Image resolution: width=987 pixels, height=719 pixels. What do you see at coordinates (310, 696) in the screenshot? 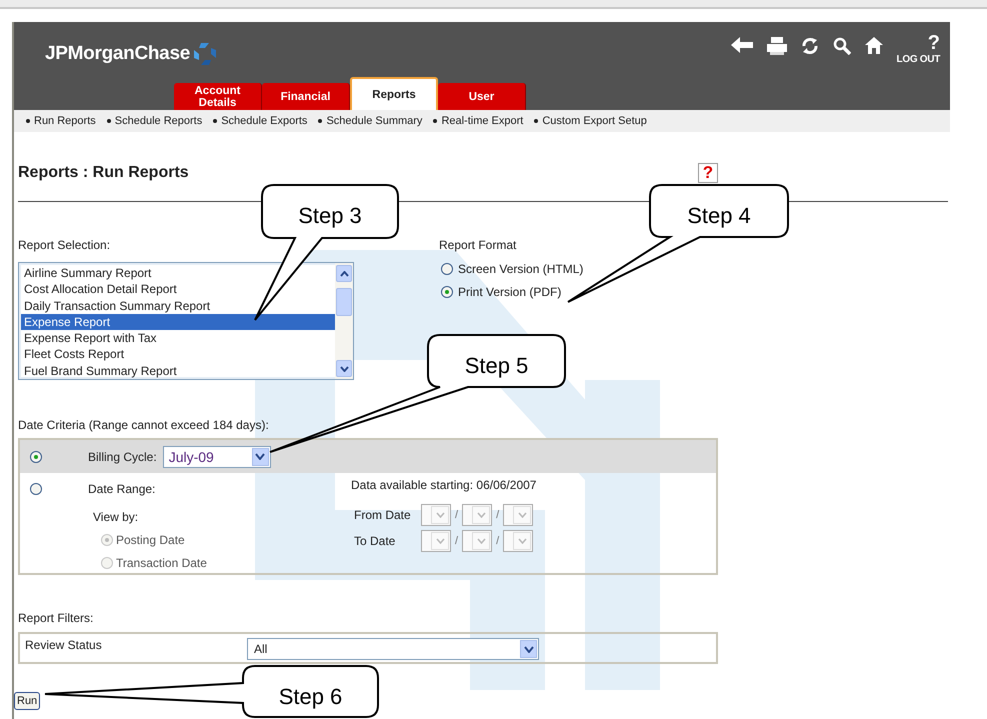
I see `callout-text: Step 6` at bounding box center [310, 696].